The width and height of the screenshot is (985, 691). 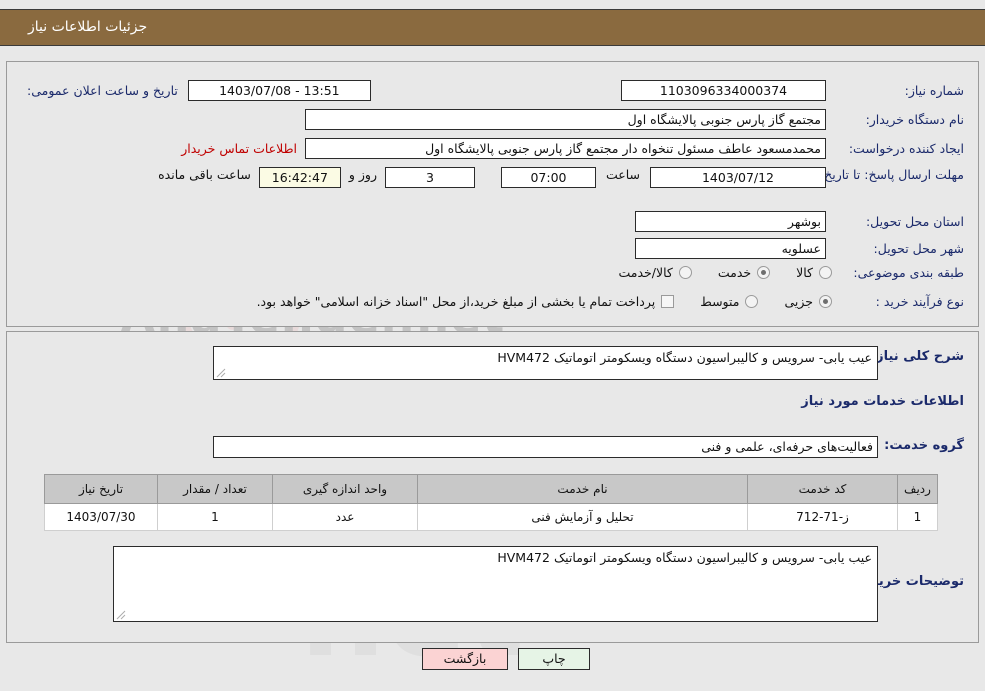 What do you see at coordinates (804, 272) in the screenshot?
I see `category-option-kala-label: کالا` at bounding box center [804, 272].